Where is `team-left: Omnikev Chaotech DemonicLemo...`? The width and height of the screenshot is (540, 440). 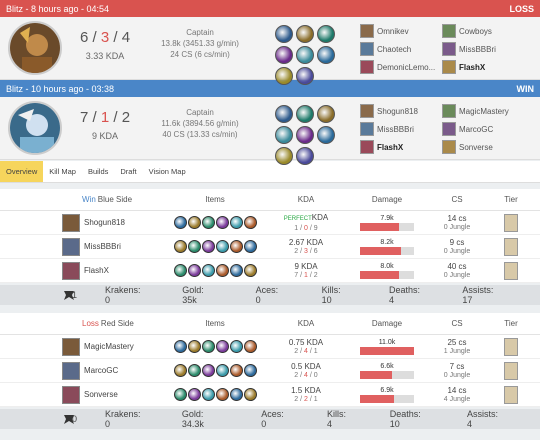 team-left: Omnikev Chaotech DemonicLemo... is located at coordinates (405, 49).